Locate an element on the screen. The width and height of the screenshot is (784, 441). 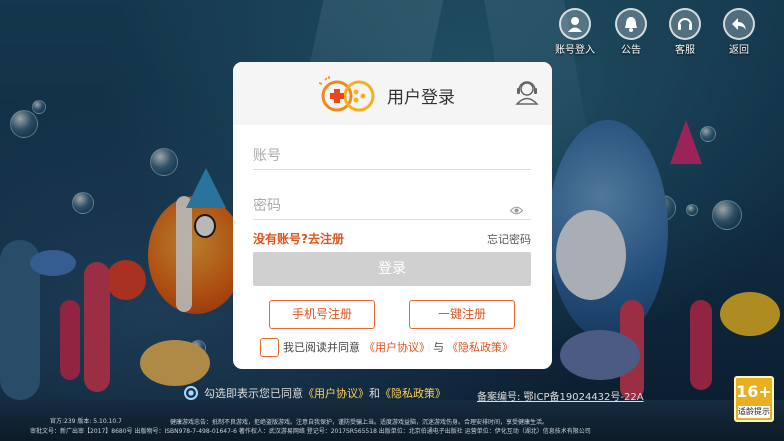
quick-register-button: 一键注册 is located at coordinates (462, 314).